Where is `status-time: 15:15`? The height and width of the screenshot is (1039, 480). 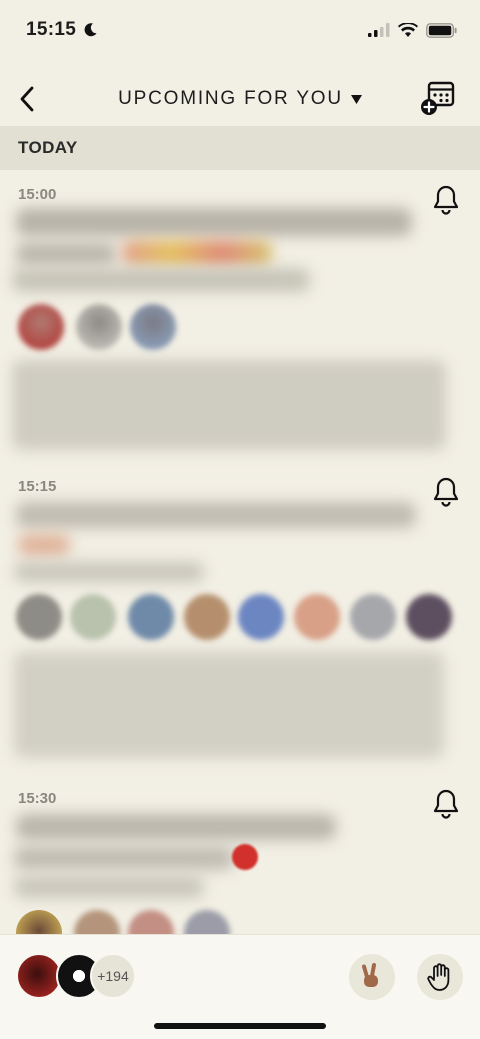
status-time: 15:15 is located at coordinates (62, 30).